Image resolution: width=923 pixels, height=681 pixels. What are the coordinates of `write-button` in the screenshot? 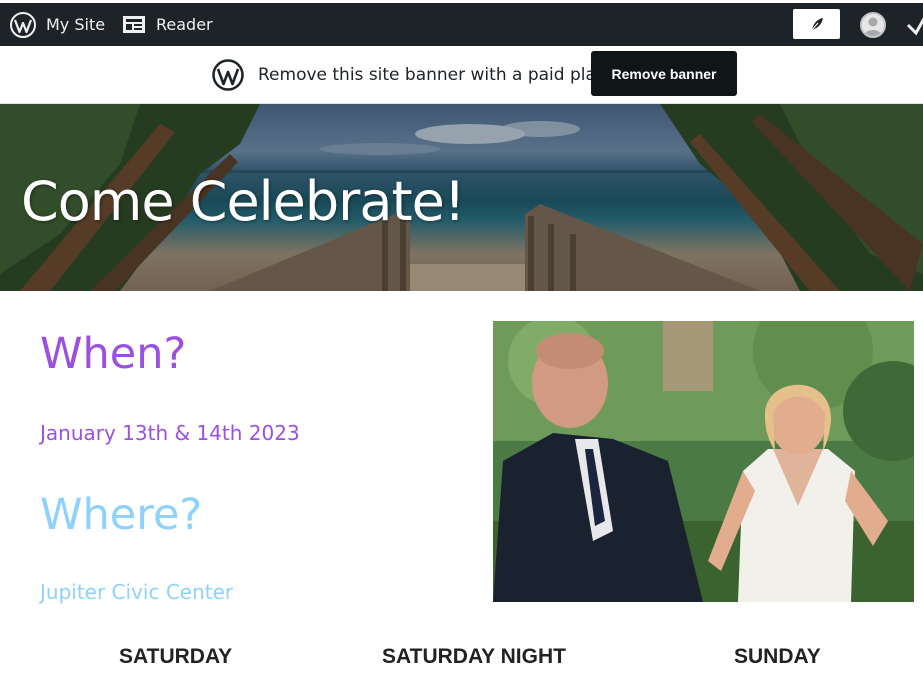 It's located at (816, 24).